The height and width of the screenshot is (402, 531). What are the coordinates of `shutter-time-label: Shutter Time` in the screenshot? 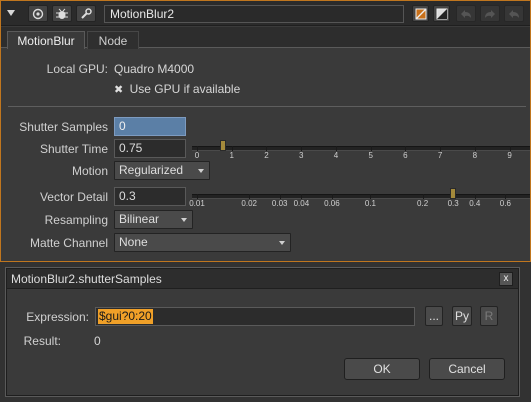 It's located at (73, 149).